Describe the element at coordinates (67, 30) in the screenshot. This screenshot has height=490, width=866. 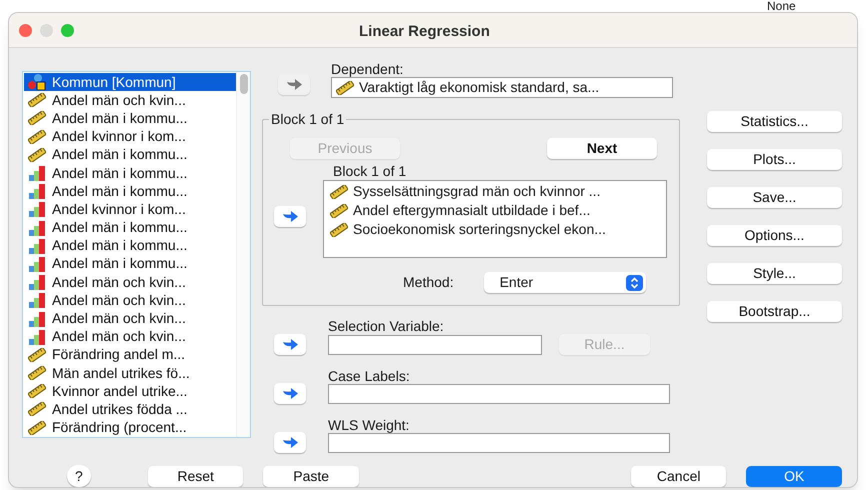
I see `zoom-button` at that location.